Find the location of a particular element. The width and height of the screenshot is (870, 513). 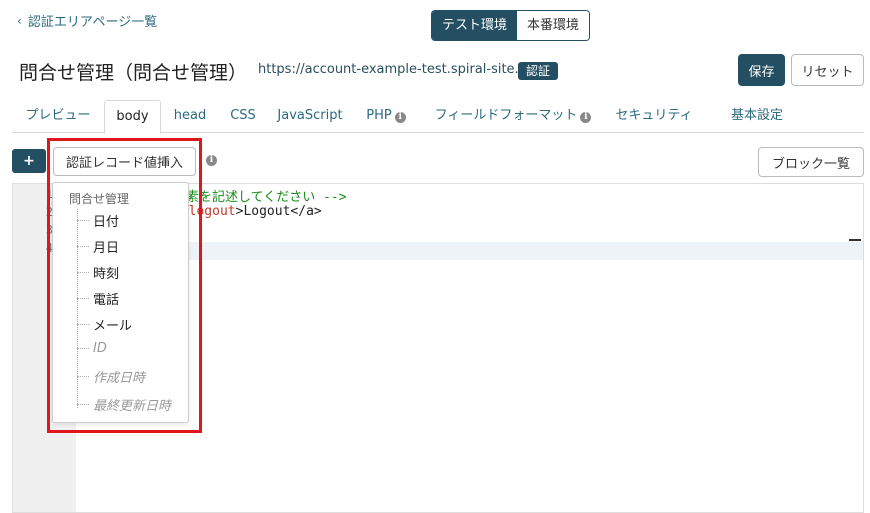

fold-marker-icon is located at coordinates (855, 240).